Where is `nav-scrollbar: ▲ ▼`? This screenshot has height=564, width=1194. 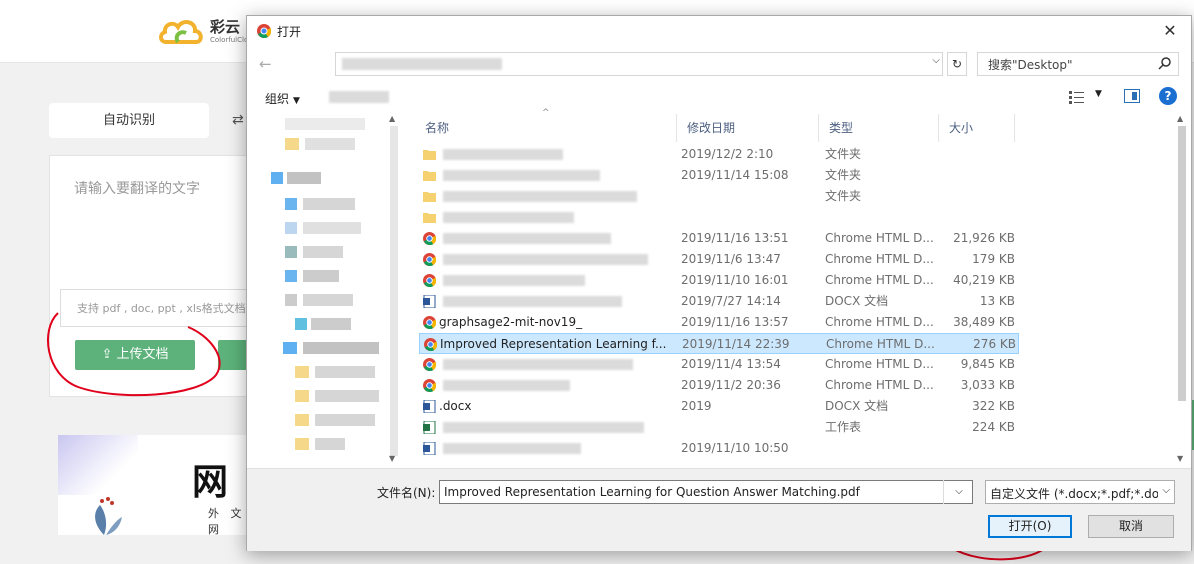 nav-scrollbar: ▲ ▼ is located at coordinates (394, 291).